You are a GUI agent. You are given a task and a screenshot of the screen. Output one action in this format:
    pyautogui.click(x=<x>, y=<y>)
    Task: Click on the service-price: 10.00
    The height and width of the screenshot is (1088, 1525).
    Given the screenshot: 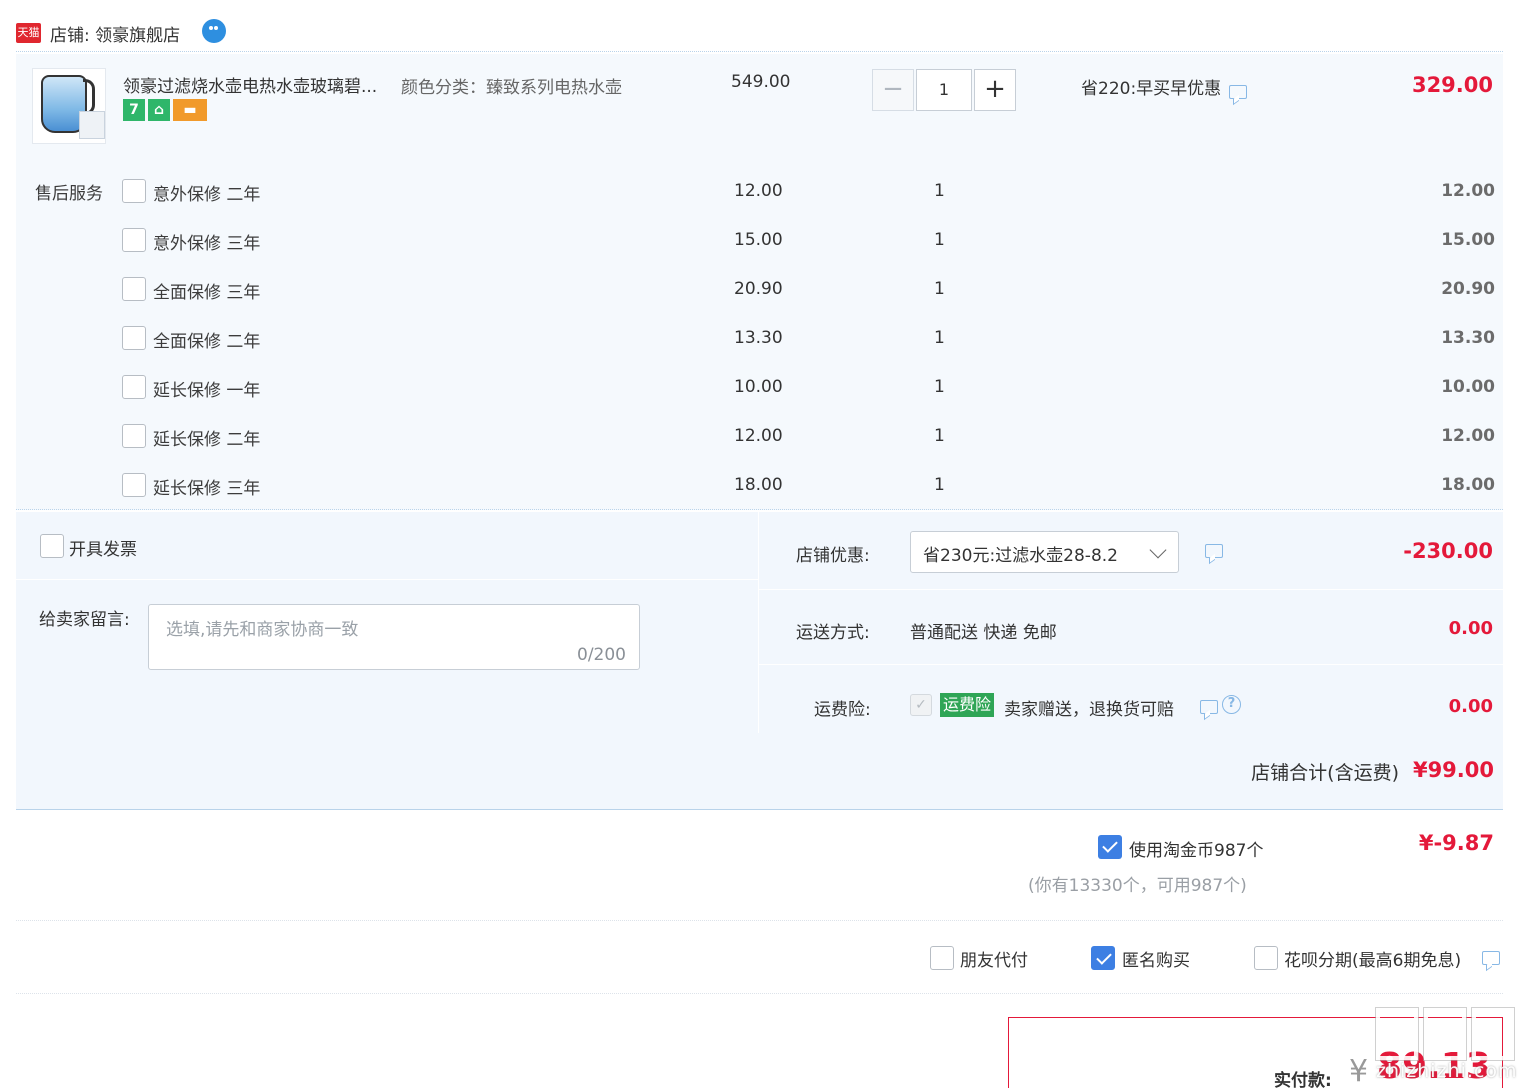 What is the action you would take?
    pyautogui.click(x=758, y=387)
    